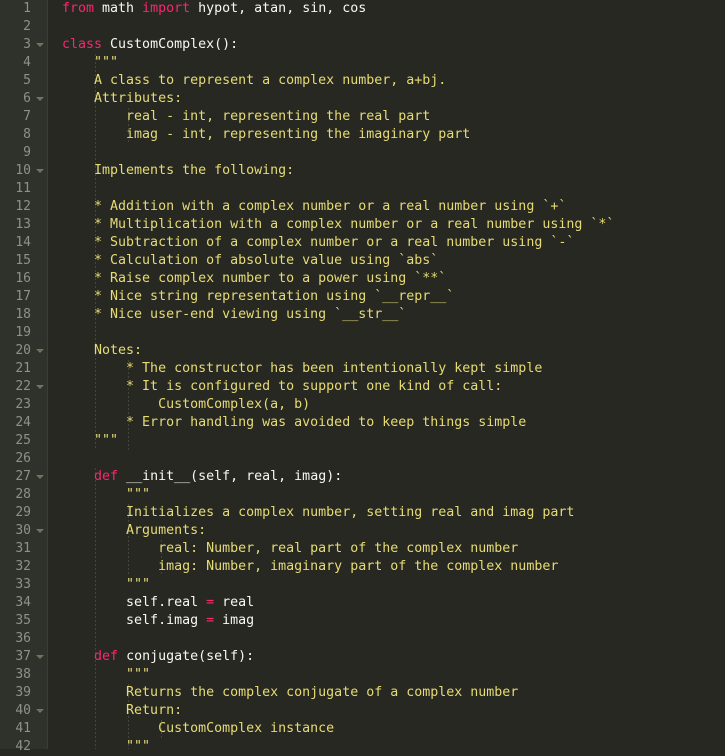  What do you see at coordinates (393, 603) in the screenshot?
I see `code-line-34: self.real = real` at bounding box center [393, 603].